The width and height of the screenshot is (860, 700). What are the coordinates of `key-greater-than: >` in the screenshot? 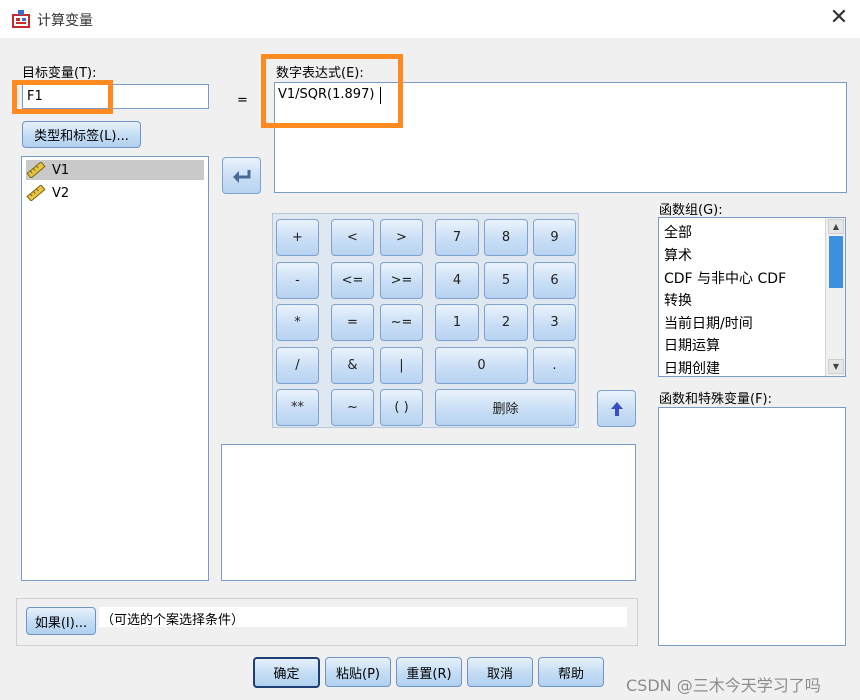 It's located at (401, 237).